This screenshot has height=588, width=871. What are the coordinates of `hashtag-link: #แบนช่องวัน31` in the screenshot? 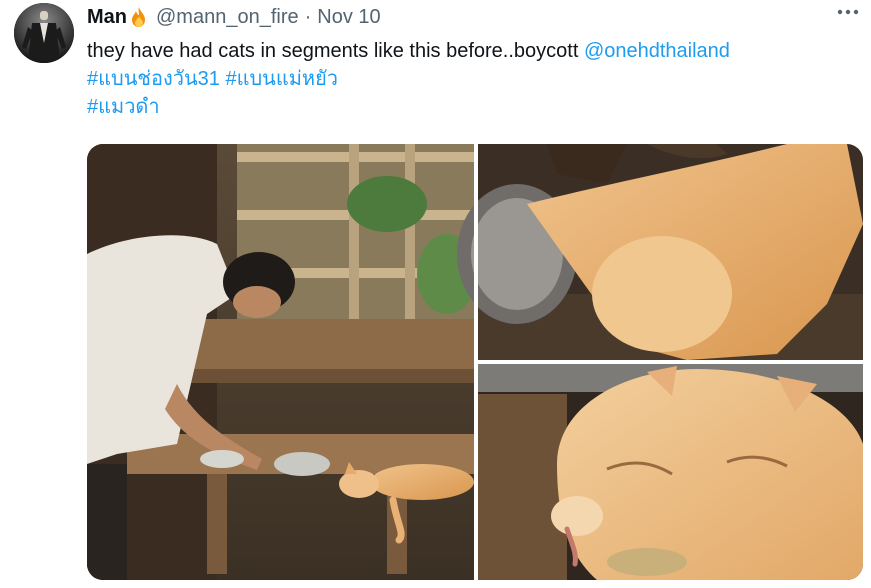 It's located at (153, 79).